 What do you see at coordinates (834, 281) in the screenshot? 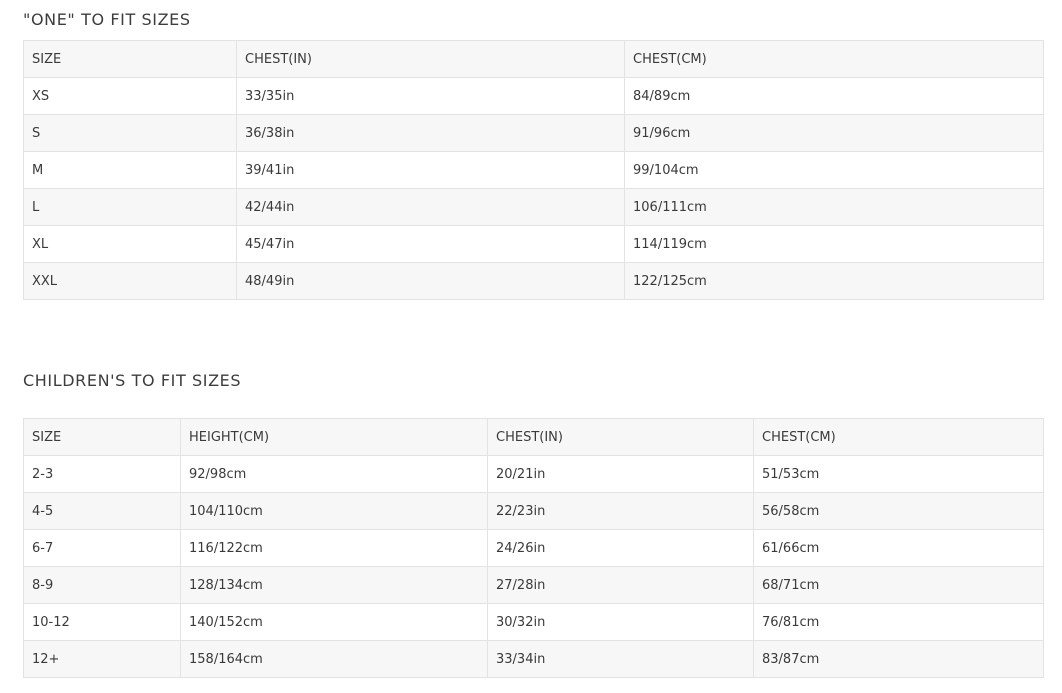
I see `chest-cm-cell: 122/125cm` at bounding box center [834, 281].